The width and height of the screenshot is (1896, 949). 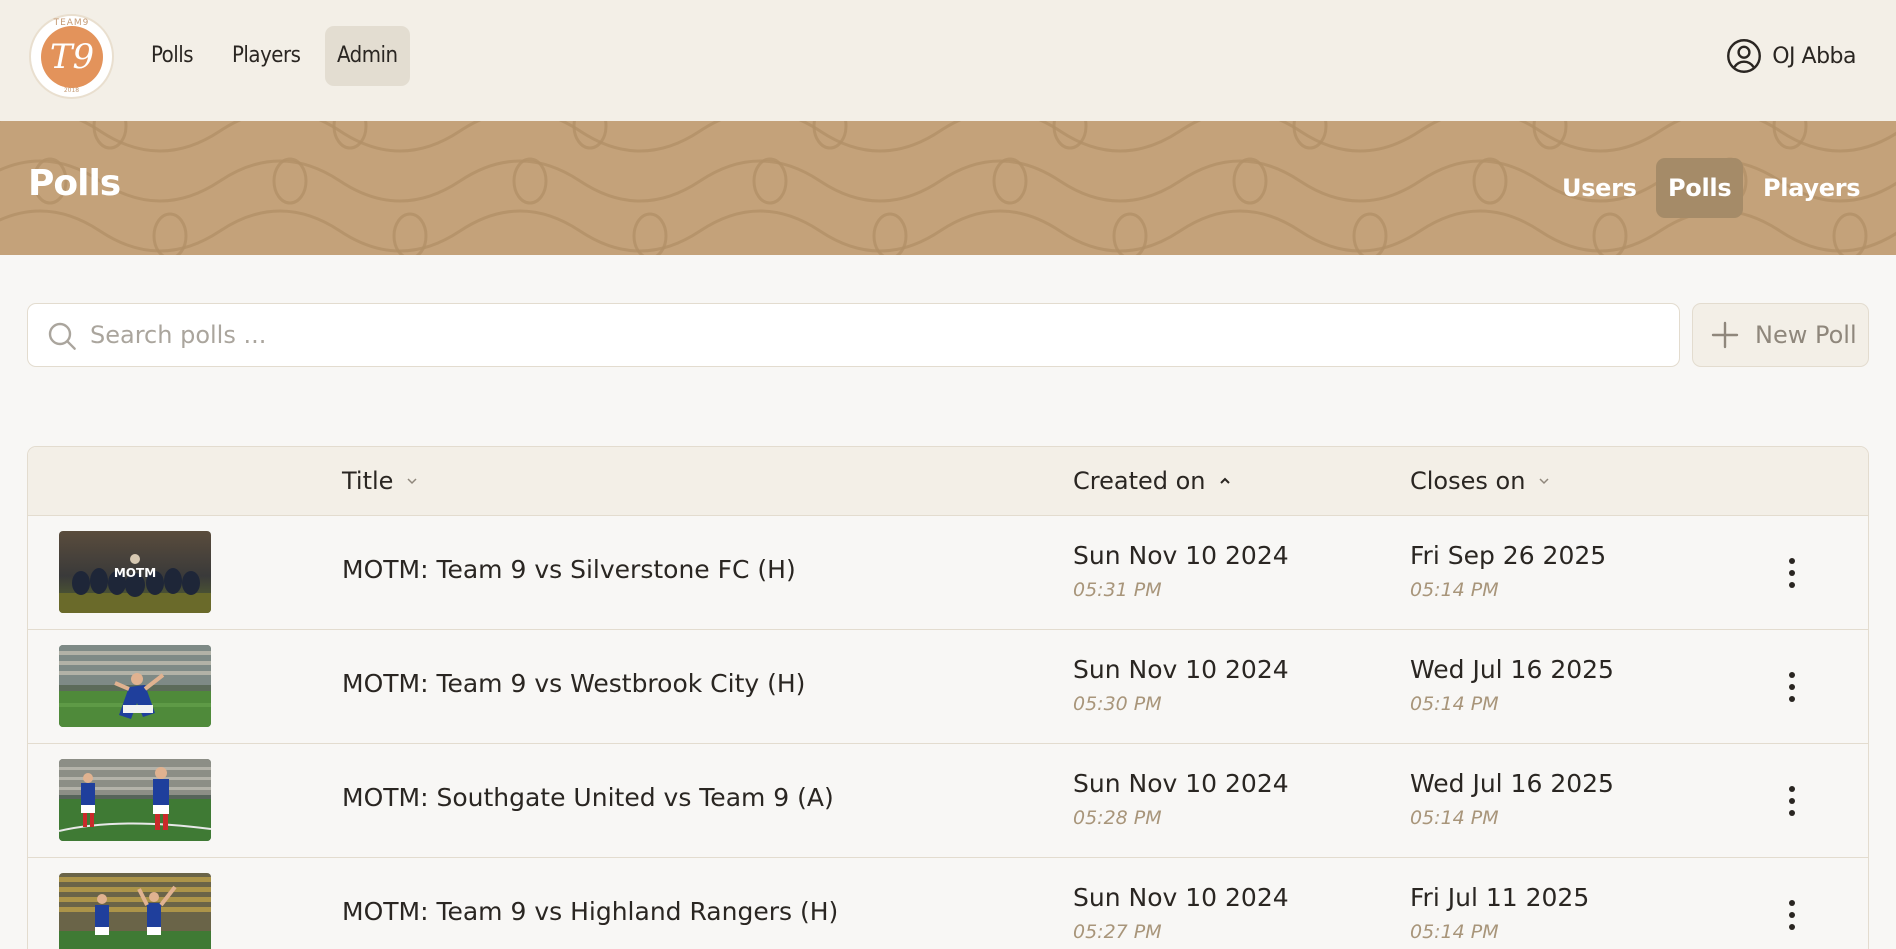 I want to click on search-icon, so click(x=62, y=336).